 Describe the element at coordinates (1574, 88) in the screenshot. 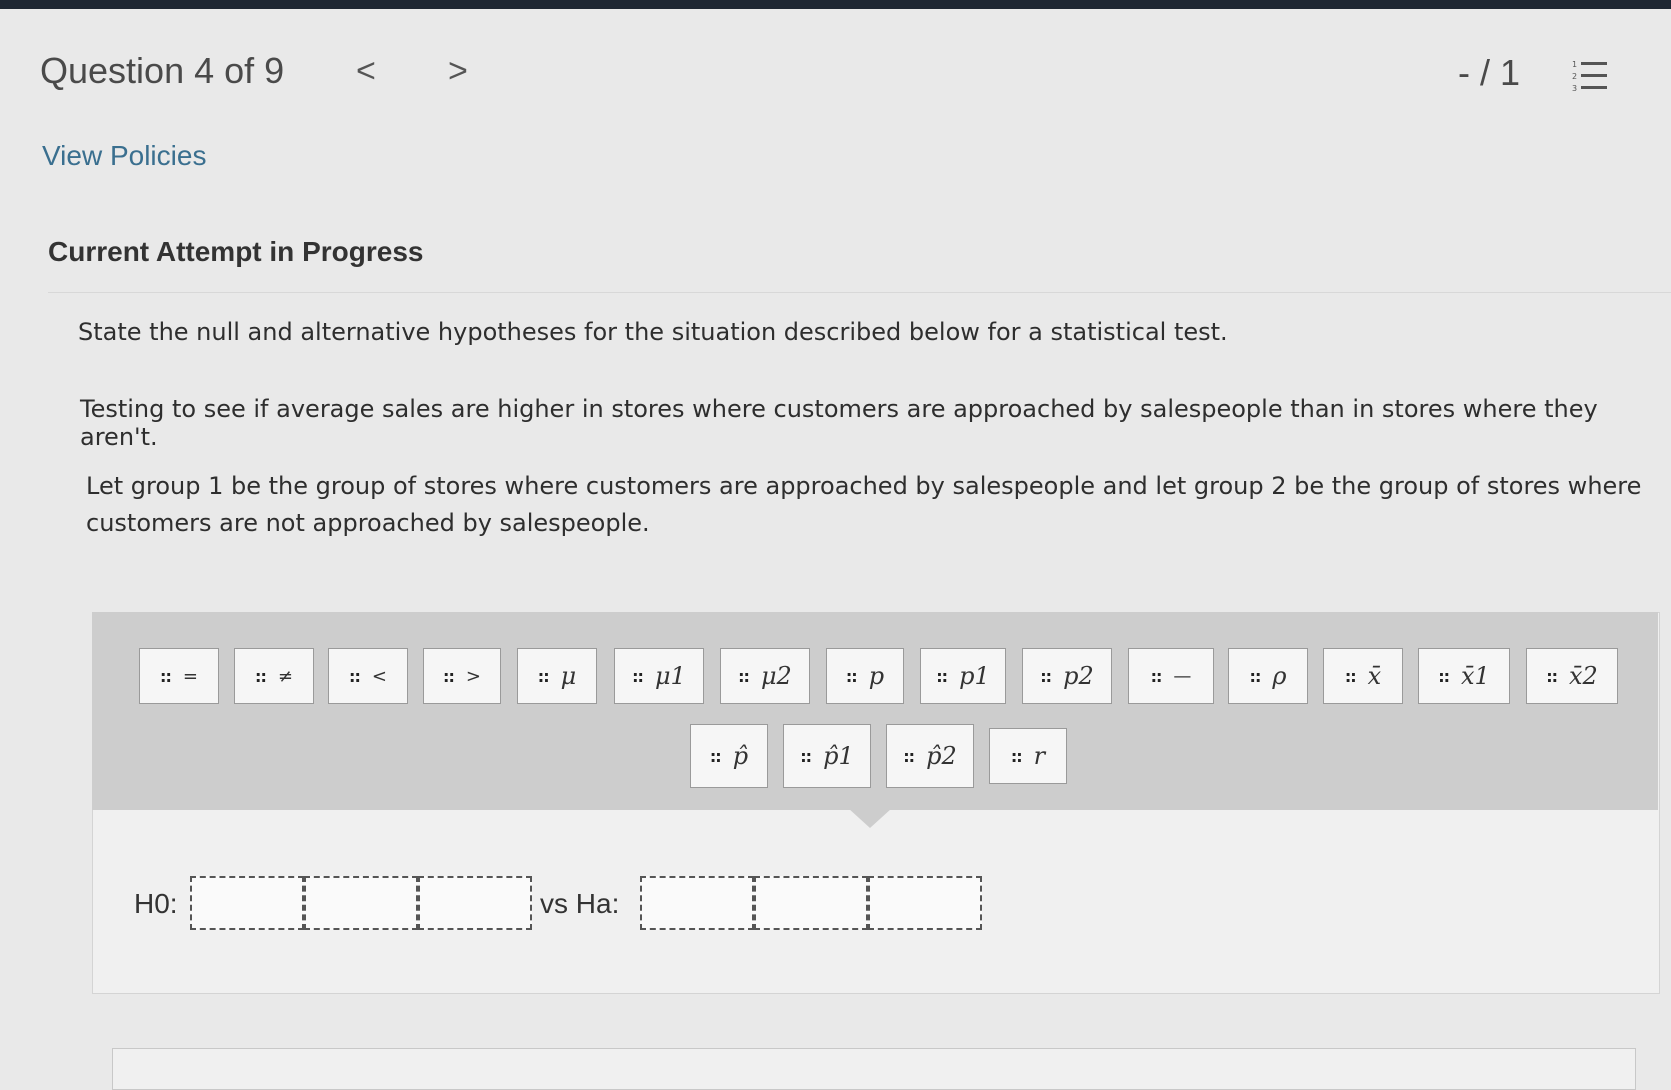

I see `svg-text: 3` at that location.